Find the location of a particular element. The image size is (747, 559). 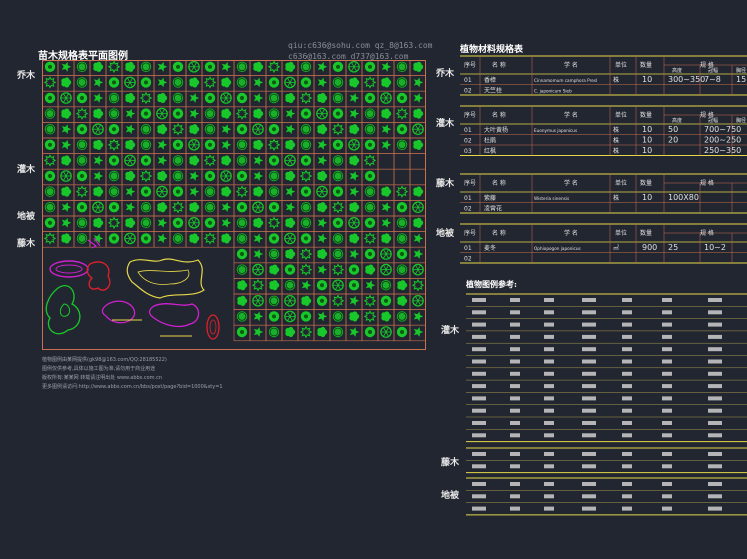

table-header: 名 称 is located at coordinates (499, 115).